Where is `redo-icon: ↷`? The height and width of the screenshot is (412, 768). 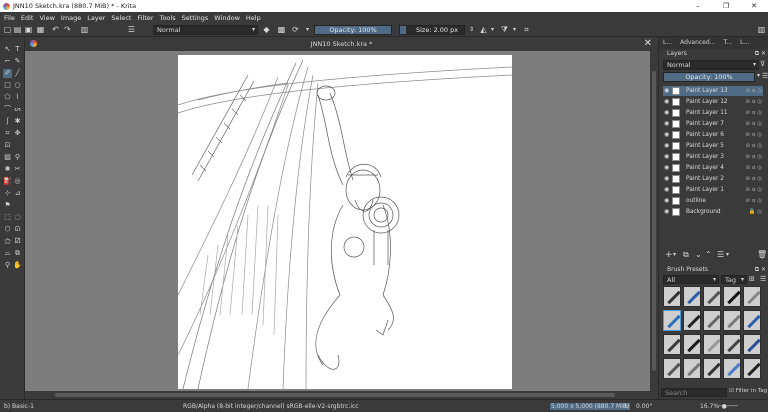
redo-icon: ↷ is located at coordinates (67, 29).